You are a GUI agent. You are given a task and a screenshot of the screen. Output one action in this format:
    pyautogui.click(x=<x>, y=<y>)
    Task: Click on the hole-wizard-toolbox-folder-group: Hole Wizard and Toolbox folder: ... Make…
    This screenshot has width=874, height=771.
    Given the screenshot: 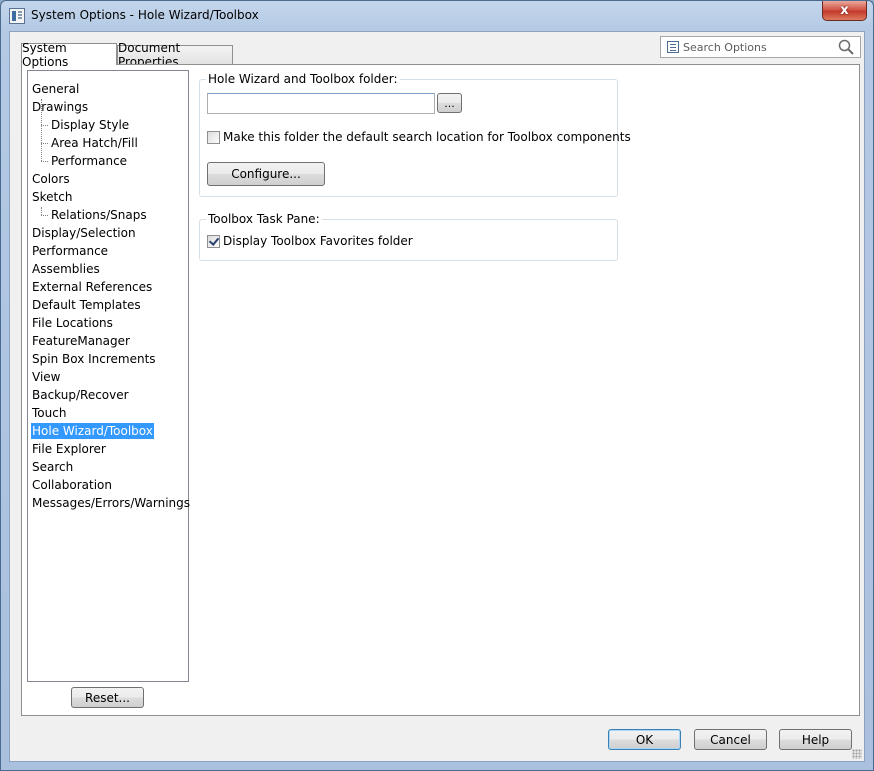 What is the action you would take?
    pyautogui.click(x=415, y=134)
    